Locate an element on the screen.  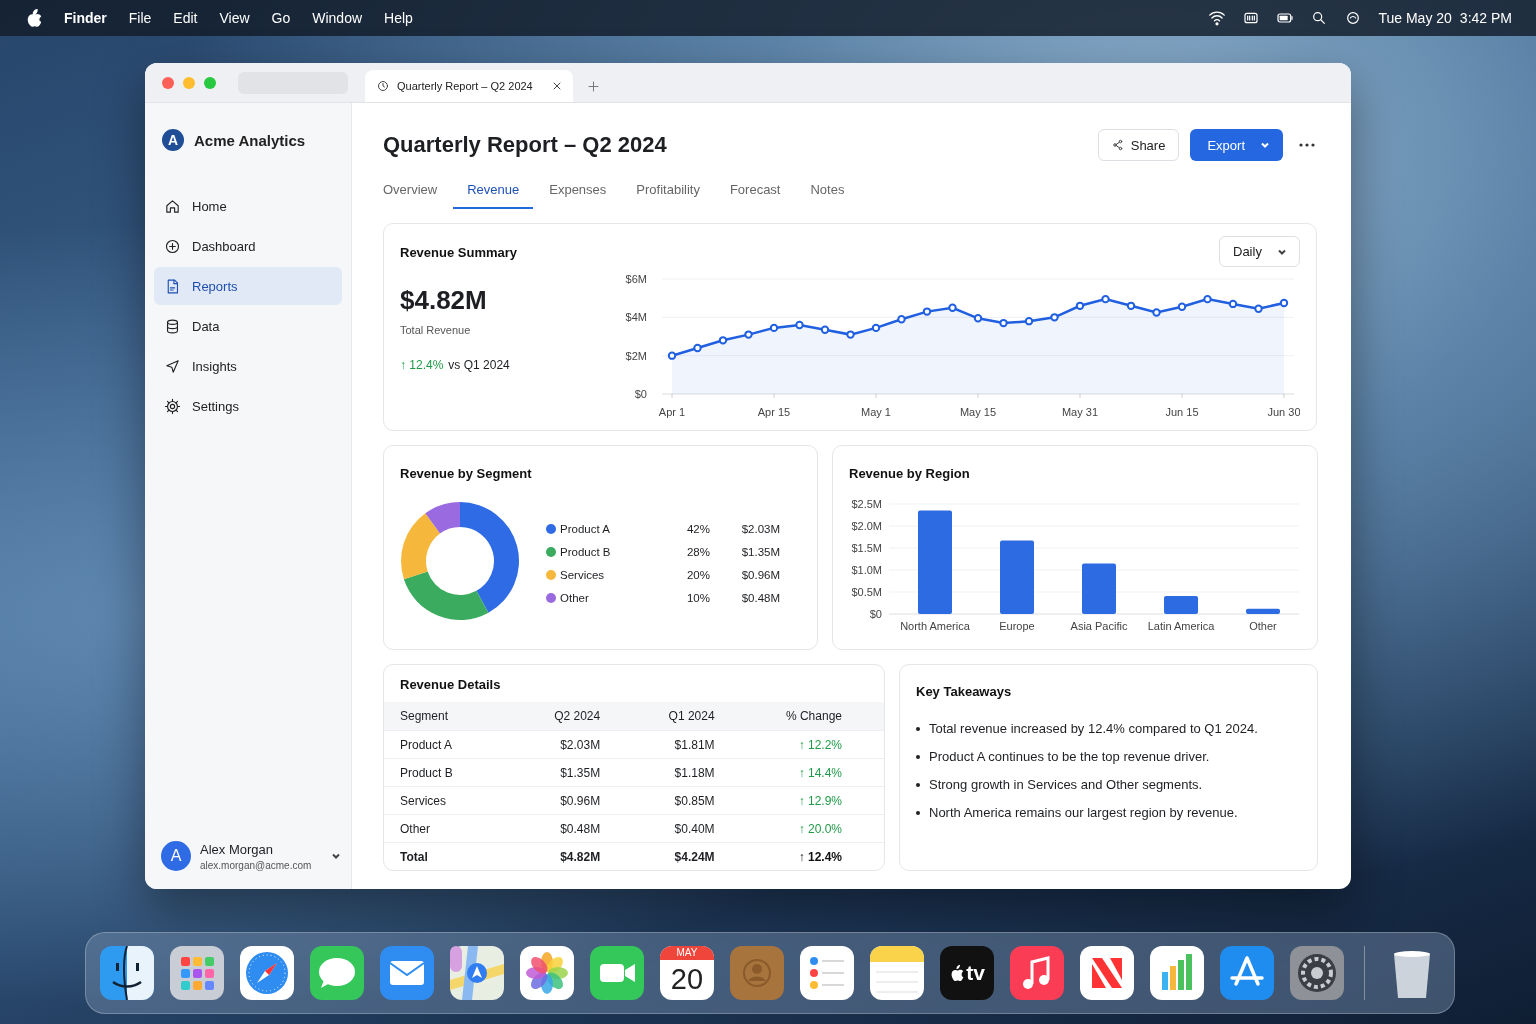
user-email: alex.morgan@acme.com is located at coordinates (256, 865).